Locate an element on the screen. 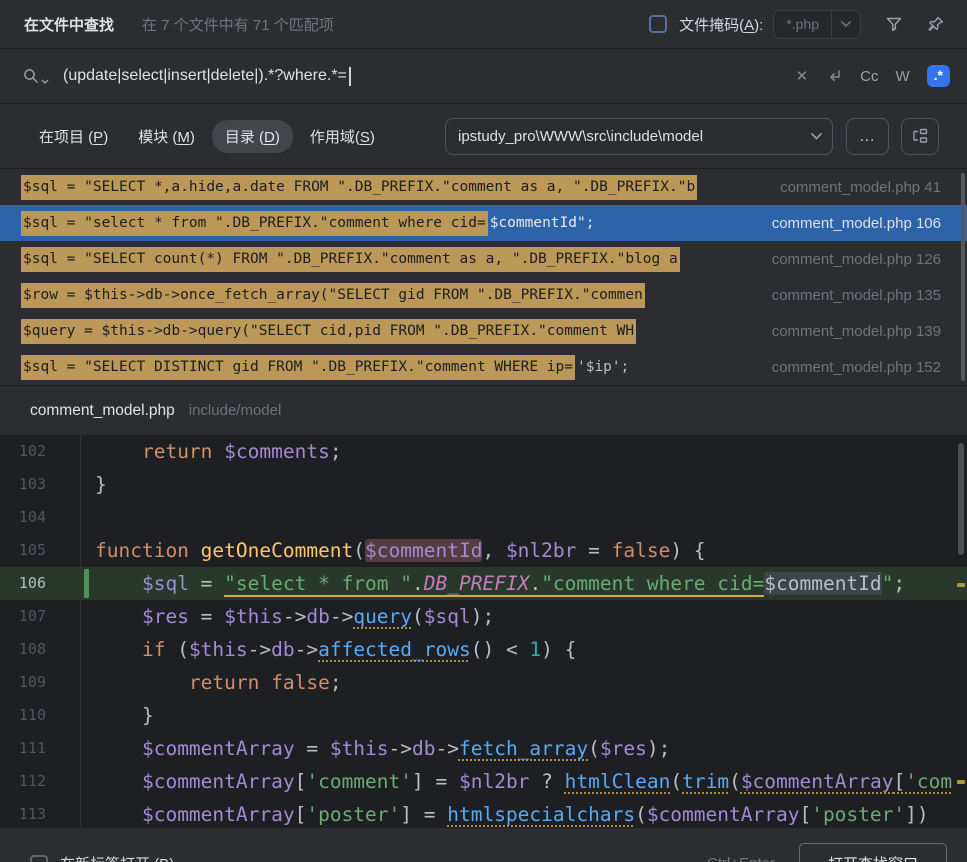 The width and height of the screenshot is (967, 862). dialog-title: 在文件中查找 is located at coordinates (69, 25).